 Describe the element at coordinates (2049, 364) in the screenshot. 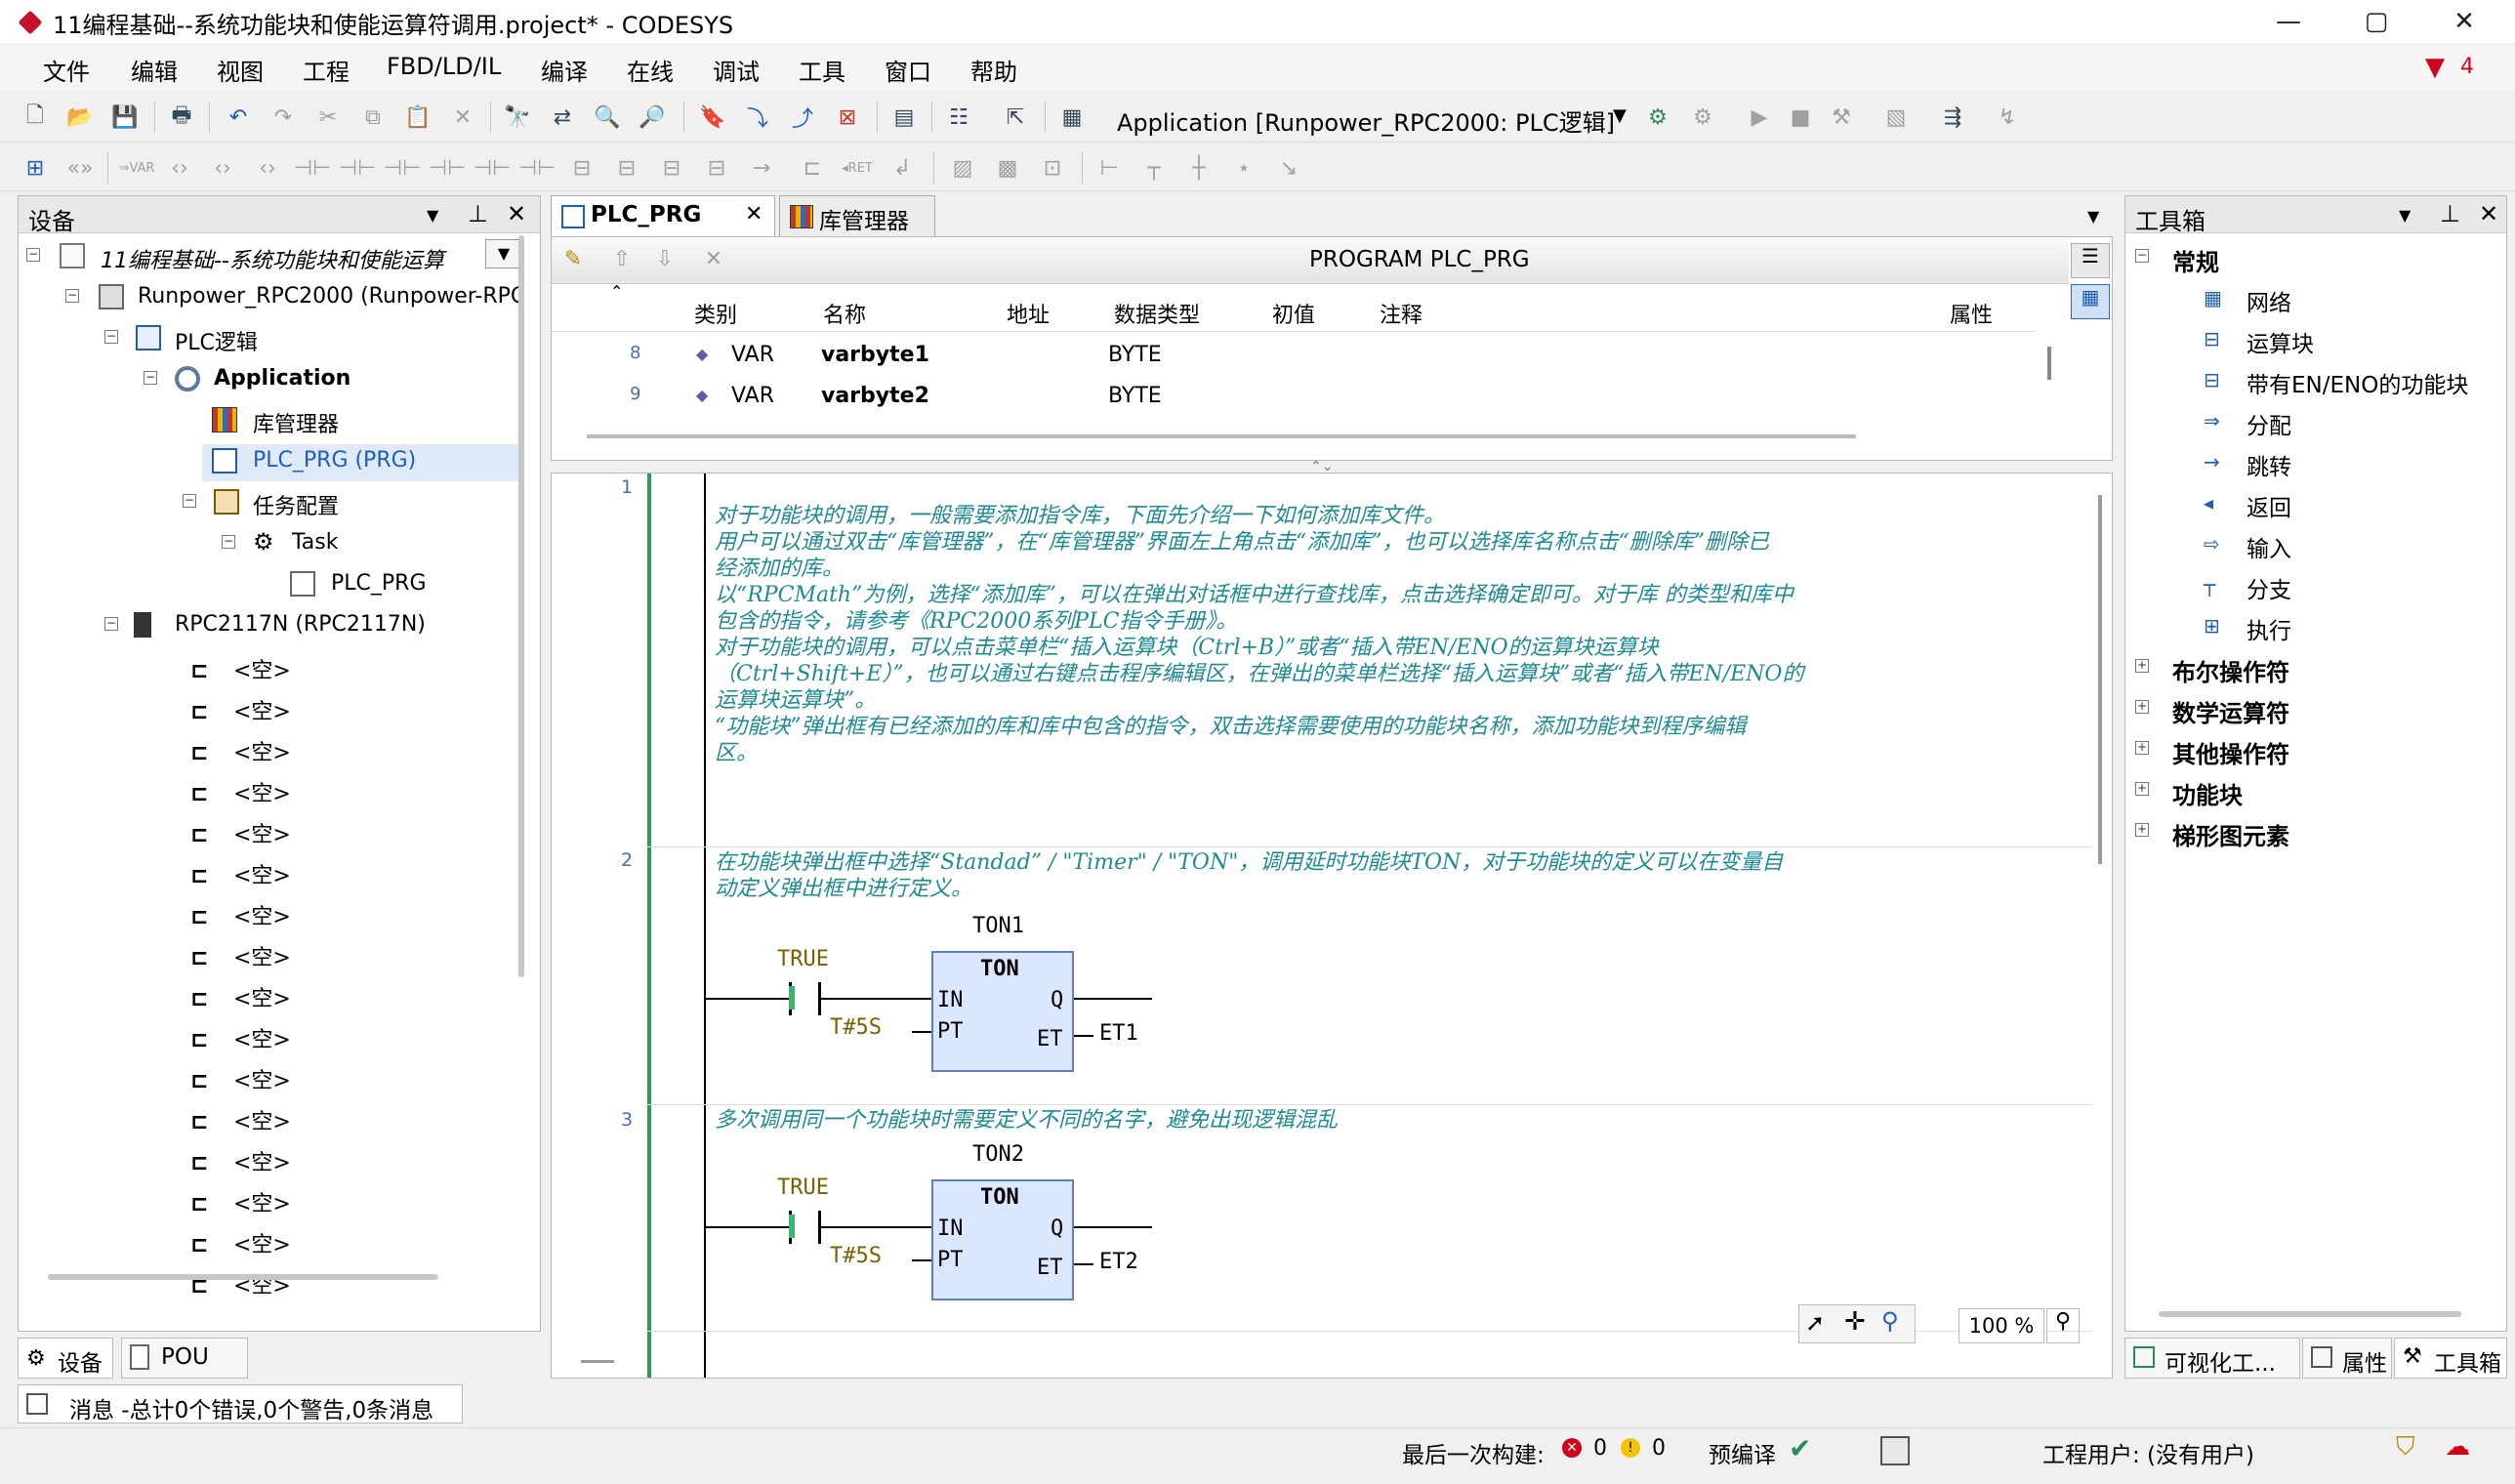

I see `declaration-scrollbar` at that location.